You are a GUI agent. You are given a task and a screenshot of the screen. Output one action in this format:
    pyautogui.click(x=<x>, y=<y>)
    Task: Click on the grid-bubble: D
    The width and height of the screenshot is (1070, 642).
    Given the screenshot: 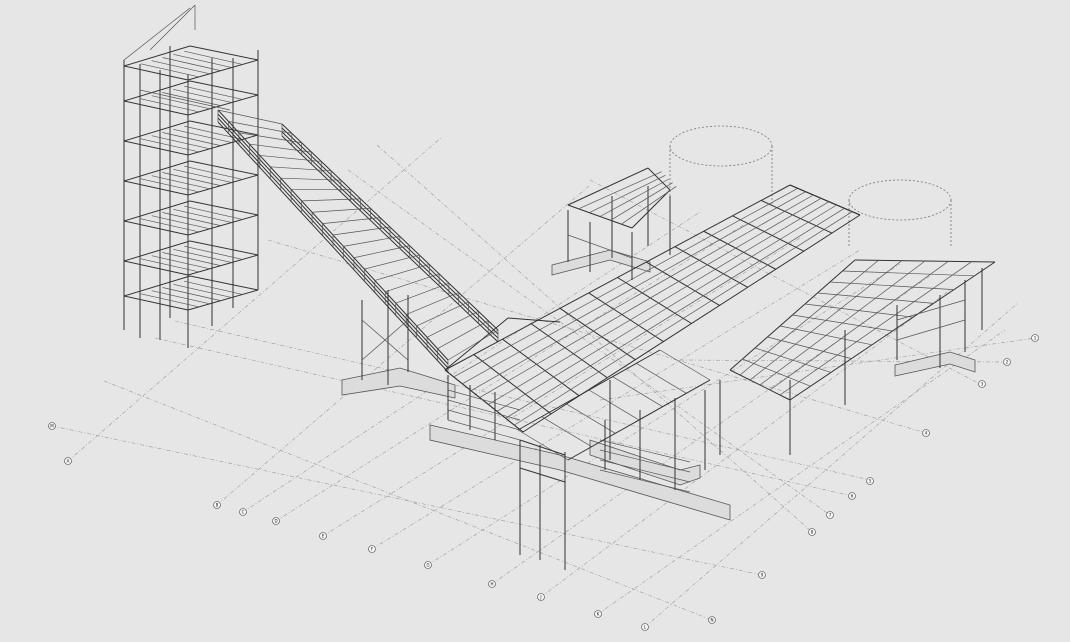 What is the action you would take?
    pyautogui.click(x=276, y=521)
    